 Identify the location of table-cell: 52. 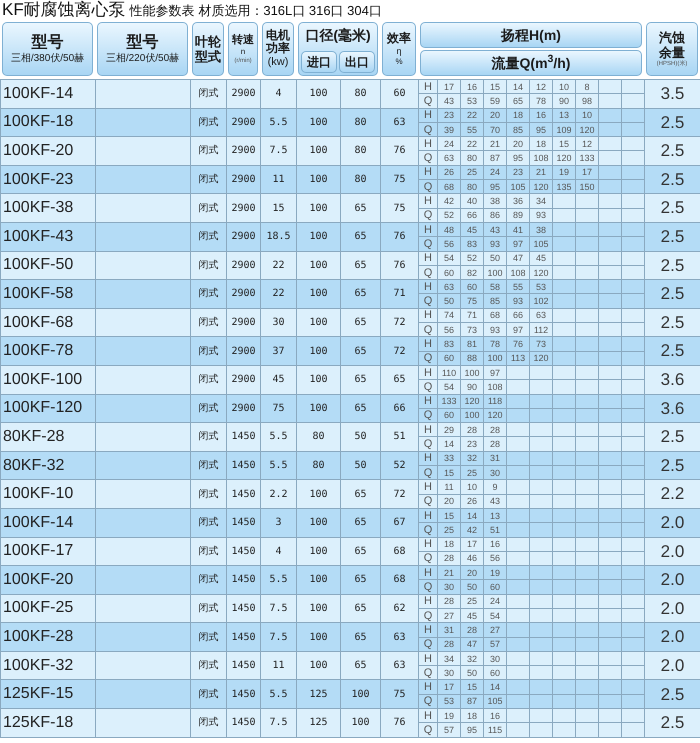
(399, 465).